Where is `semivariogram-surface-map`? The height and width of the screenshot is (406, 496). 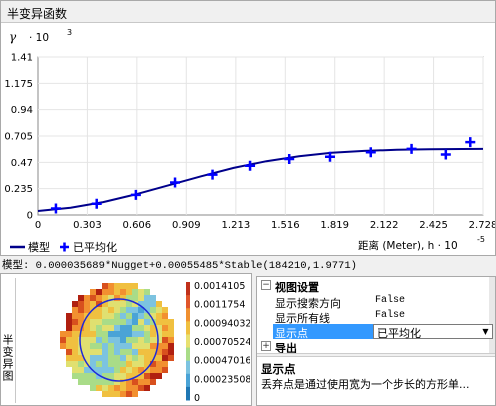
semivariogram-surface-map is located at coordinates (121, 342).